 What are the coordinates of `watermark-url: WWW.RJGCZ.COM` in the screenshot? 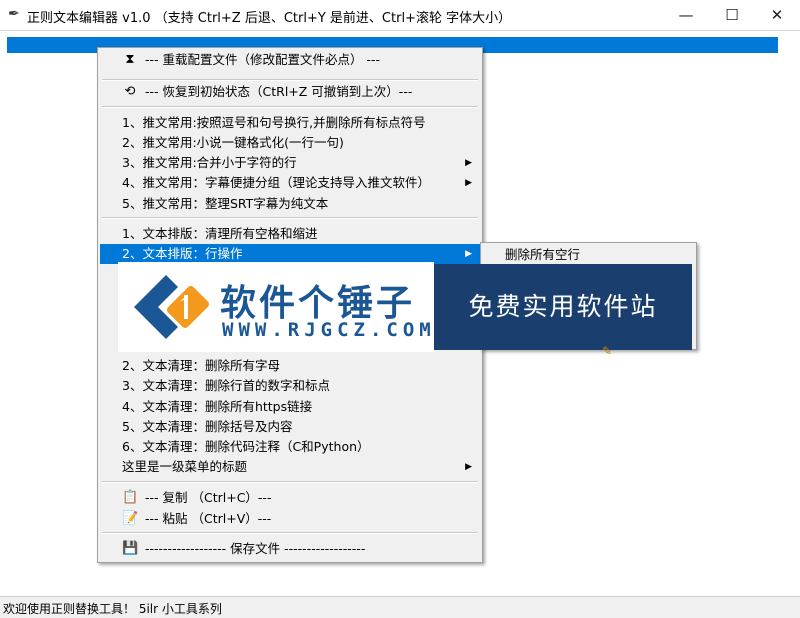 It's located at (329, 330).